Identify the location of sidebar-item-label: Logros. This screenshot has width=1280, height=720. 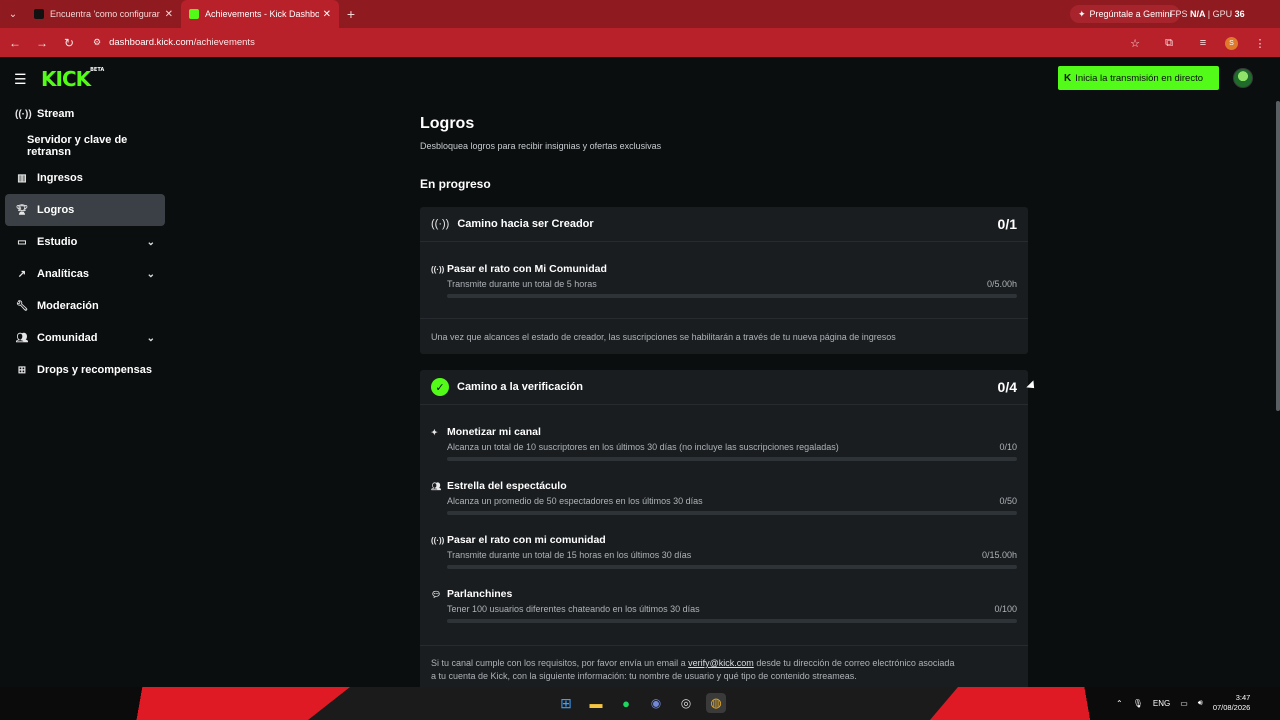
(56, 210).